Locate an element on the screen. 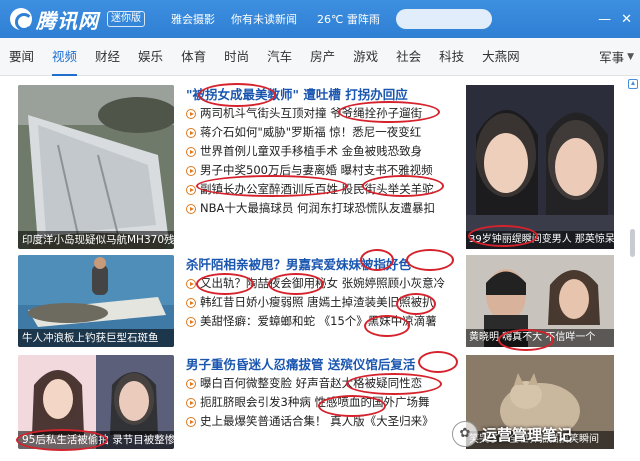 The image size is (640, 461). list-item: 扼肛脐眼会引发3种病 性感喷血的国外广场舞 is located at coordinates (322, 402).